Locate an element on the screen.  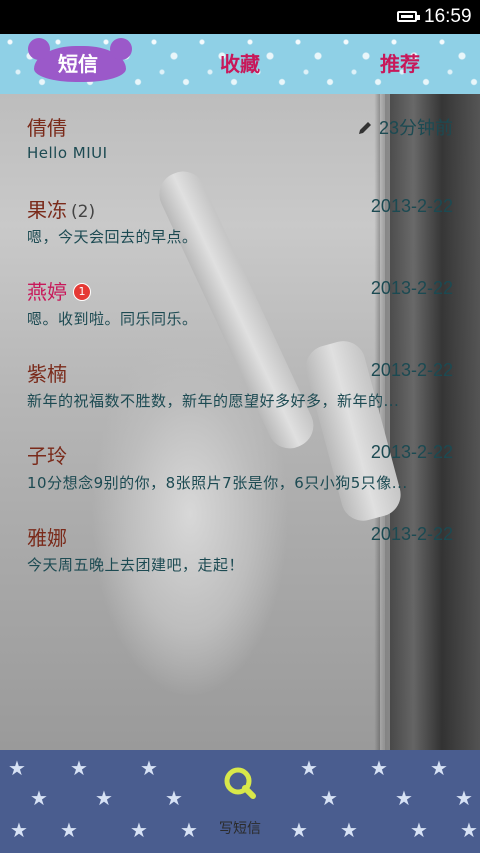
contact-name: 果冻 (2) is located at coordinates (61, 210).